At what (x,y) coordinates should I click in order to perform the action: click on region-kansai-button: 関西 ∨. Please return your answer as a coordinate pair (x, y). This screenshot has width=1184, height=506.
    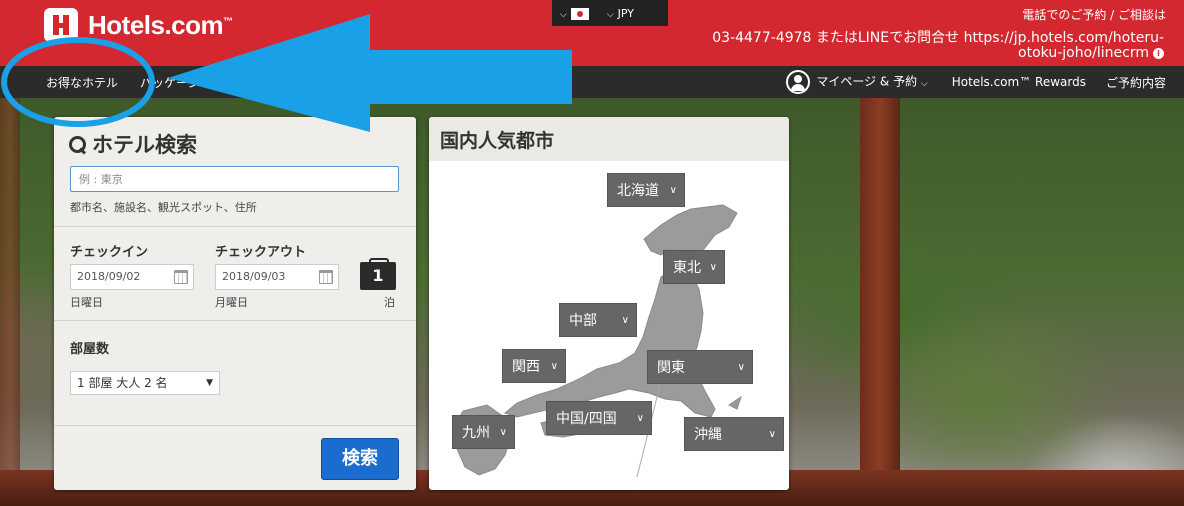
    Looking at the image, I should click on (534, 366).